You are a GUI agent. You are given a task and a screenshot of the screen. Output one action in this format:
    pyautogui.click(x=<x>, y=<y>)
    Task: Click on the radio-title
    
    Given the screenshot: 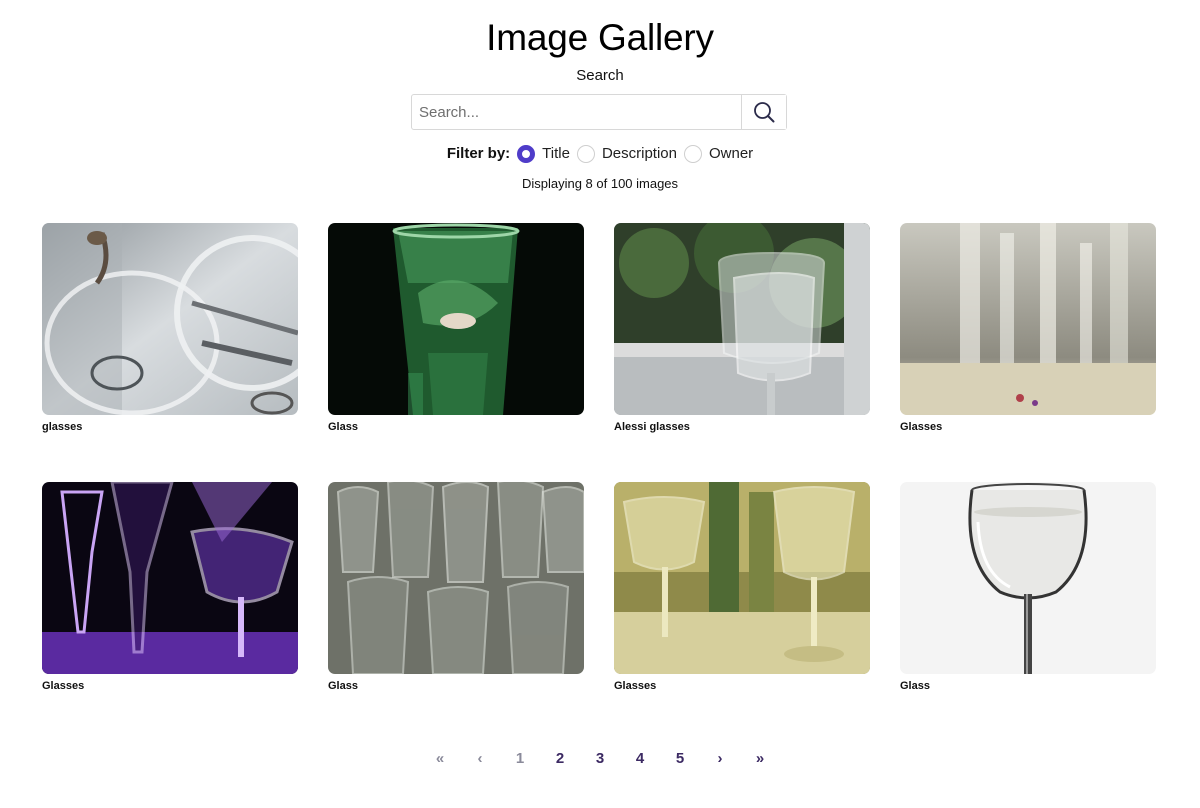 What is the action you would take?
    pyautogui.click(x=526, y=154)
    